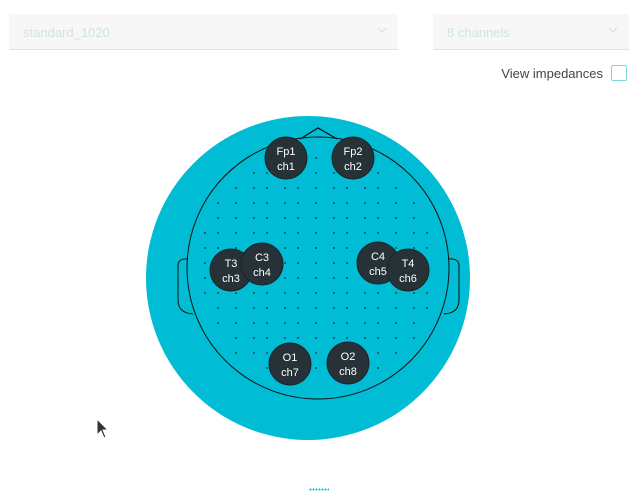  Describe the element at coordinates (262, 273) in the screenshot. I see `electrode-channel-label: ch4` at that location.